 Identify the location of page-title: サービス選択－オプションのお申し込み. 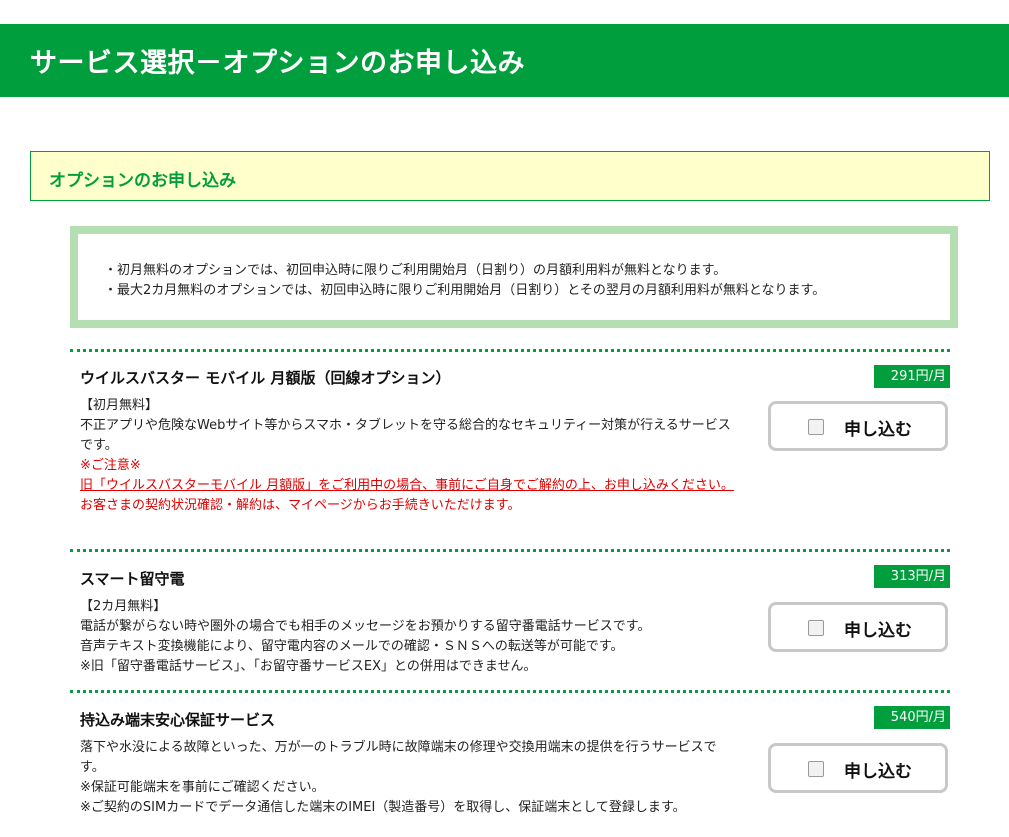
(277, 63).